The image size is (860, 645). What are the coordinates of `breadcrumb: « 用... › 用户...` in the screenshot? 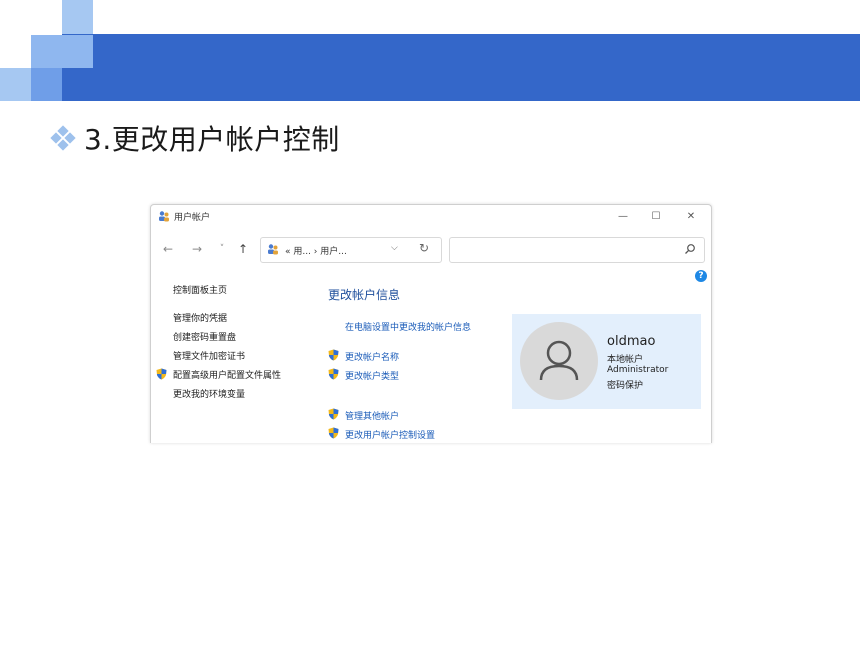 It's located at (316, 250).